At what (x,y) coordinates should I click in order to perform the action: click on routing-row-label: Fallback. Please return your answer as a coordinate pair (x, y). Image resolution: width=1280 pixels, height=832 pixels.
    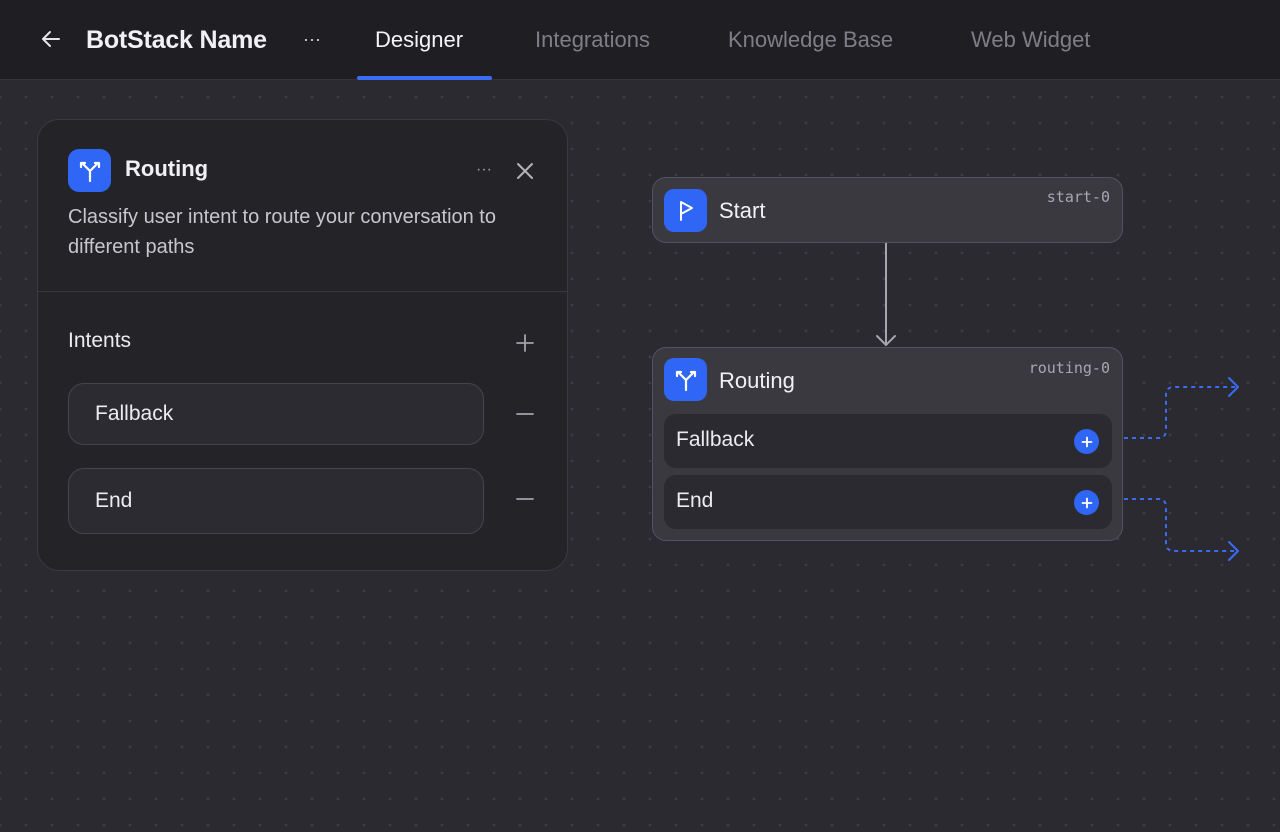
    Looking at the image, I should click on (715, 439).